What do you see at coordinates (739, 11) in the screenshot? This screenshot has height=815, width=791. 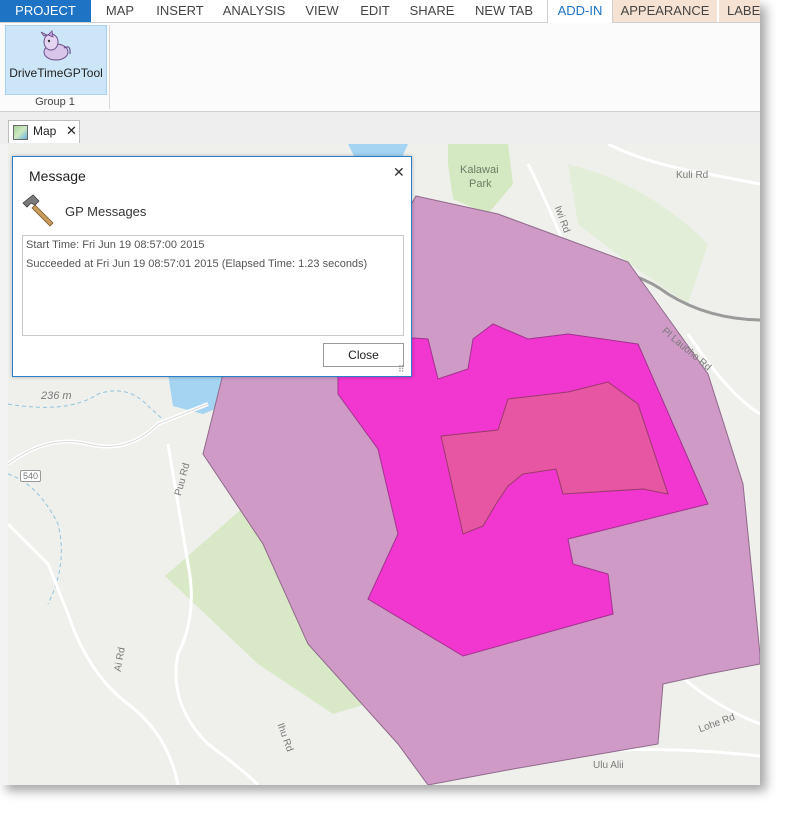 I see `tab-labeling: LABE` at bounding box center [739, 11].